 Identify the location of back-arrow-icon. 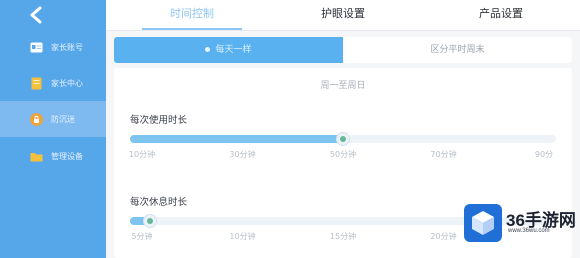
(36, 15).